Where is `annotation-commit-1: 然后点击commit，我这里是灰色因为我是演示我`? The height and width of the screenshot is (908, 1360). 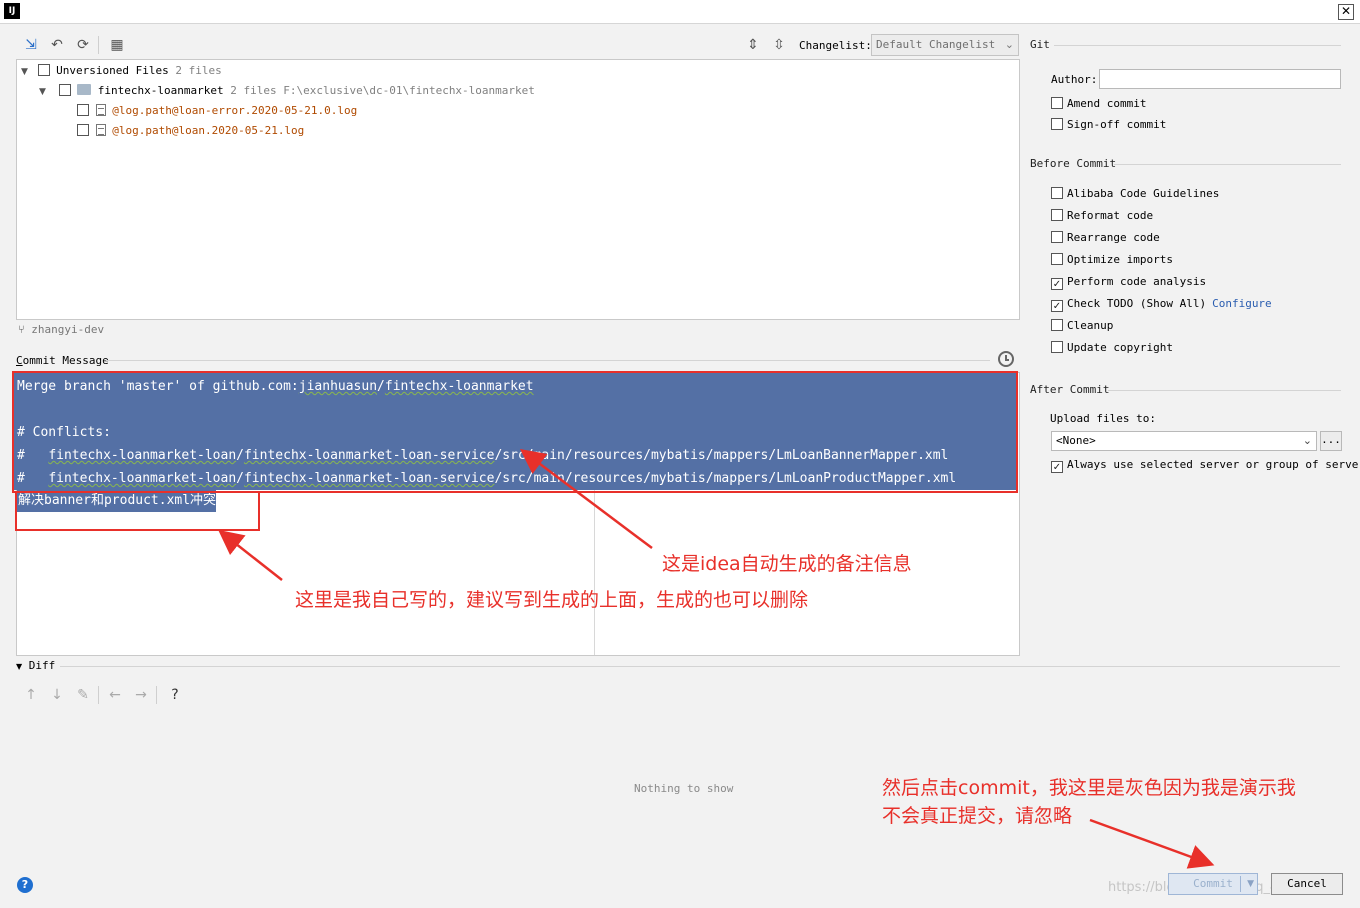
annotation-commit-1: 然后点击commit，我这里是灰色因为我是演示我 is located at coordinates (1089, 788).